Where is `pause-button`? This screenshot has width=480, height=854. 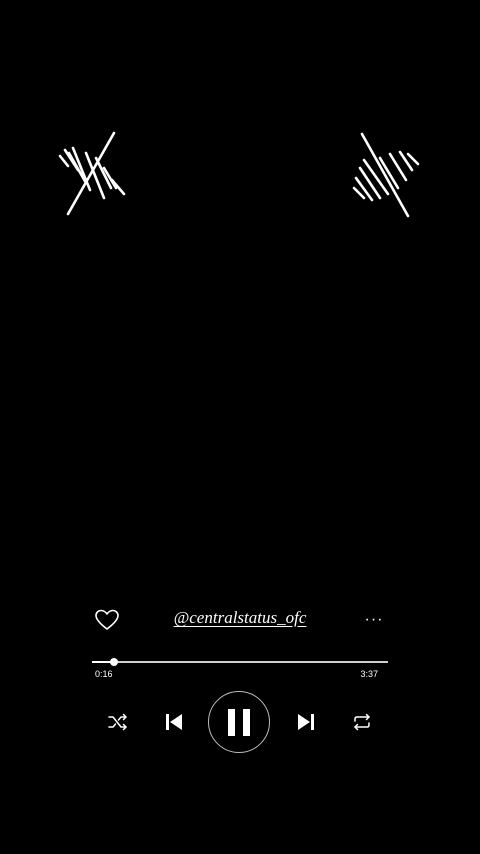
pause-button is located at coordinates (239, 722).